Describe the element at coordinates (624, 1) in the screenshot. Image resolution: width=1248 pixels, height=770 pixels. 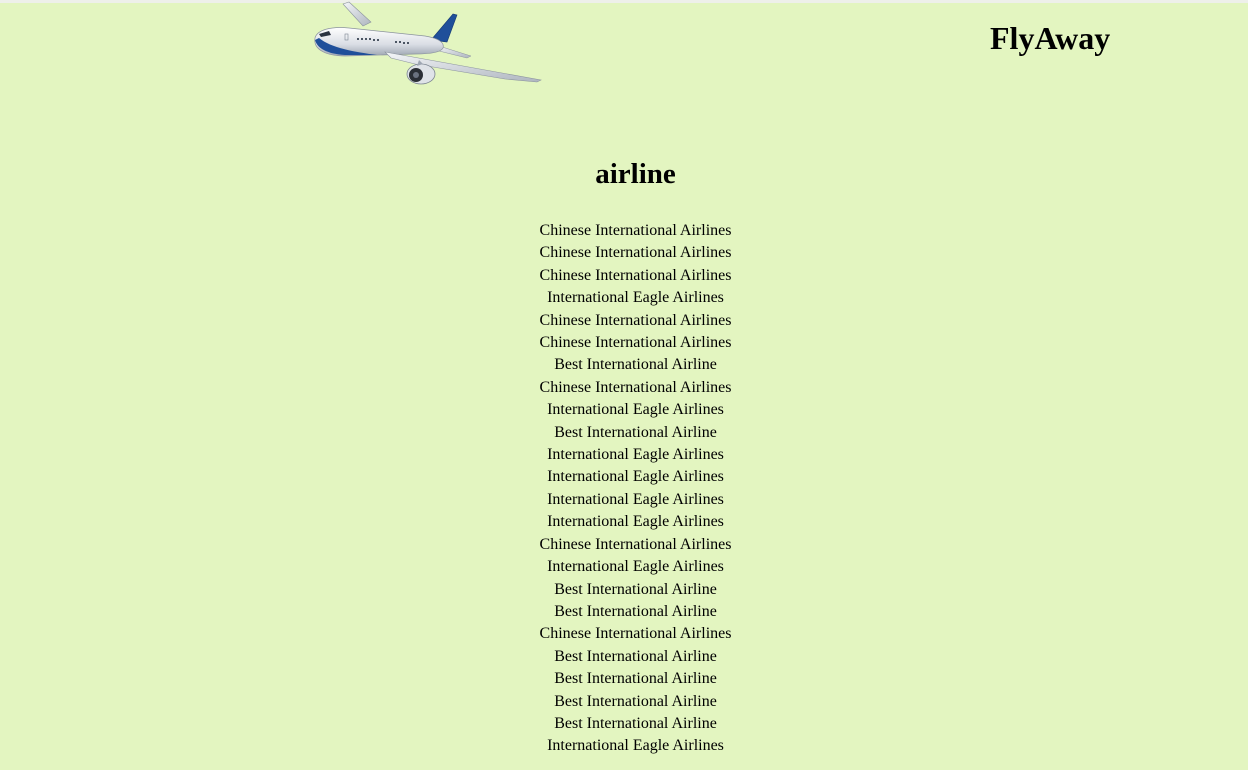
I see `top-strip` at that location.